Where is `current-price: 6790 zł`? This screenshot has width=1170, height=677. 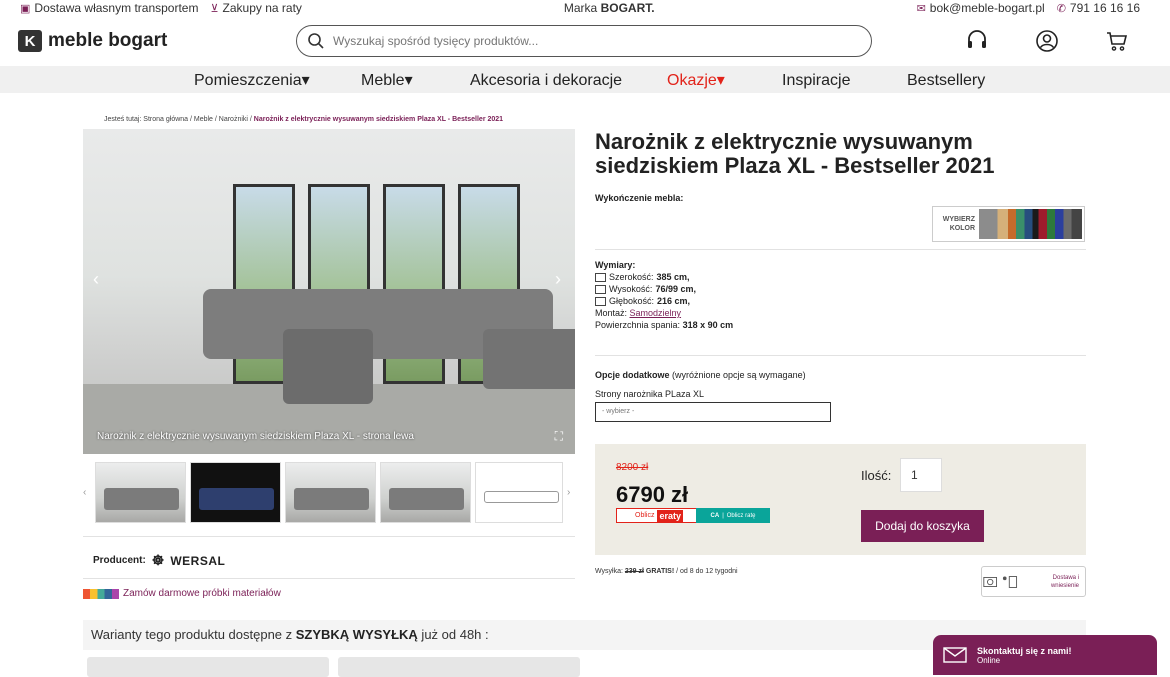 current-price: 6790 zł is located at coordinates (652, 494).